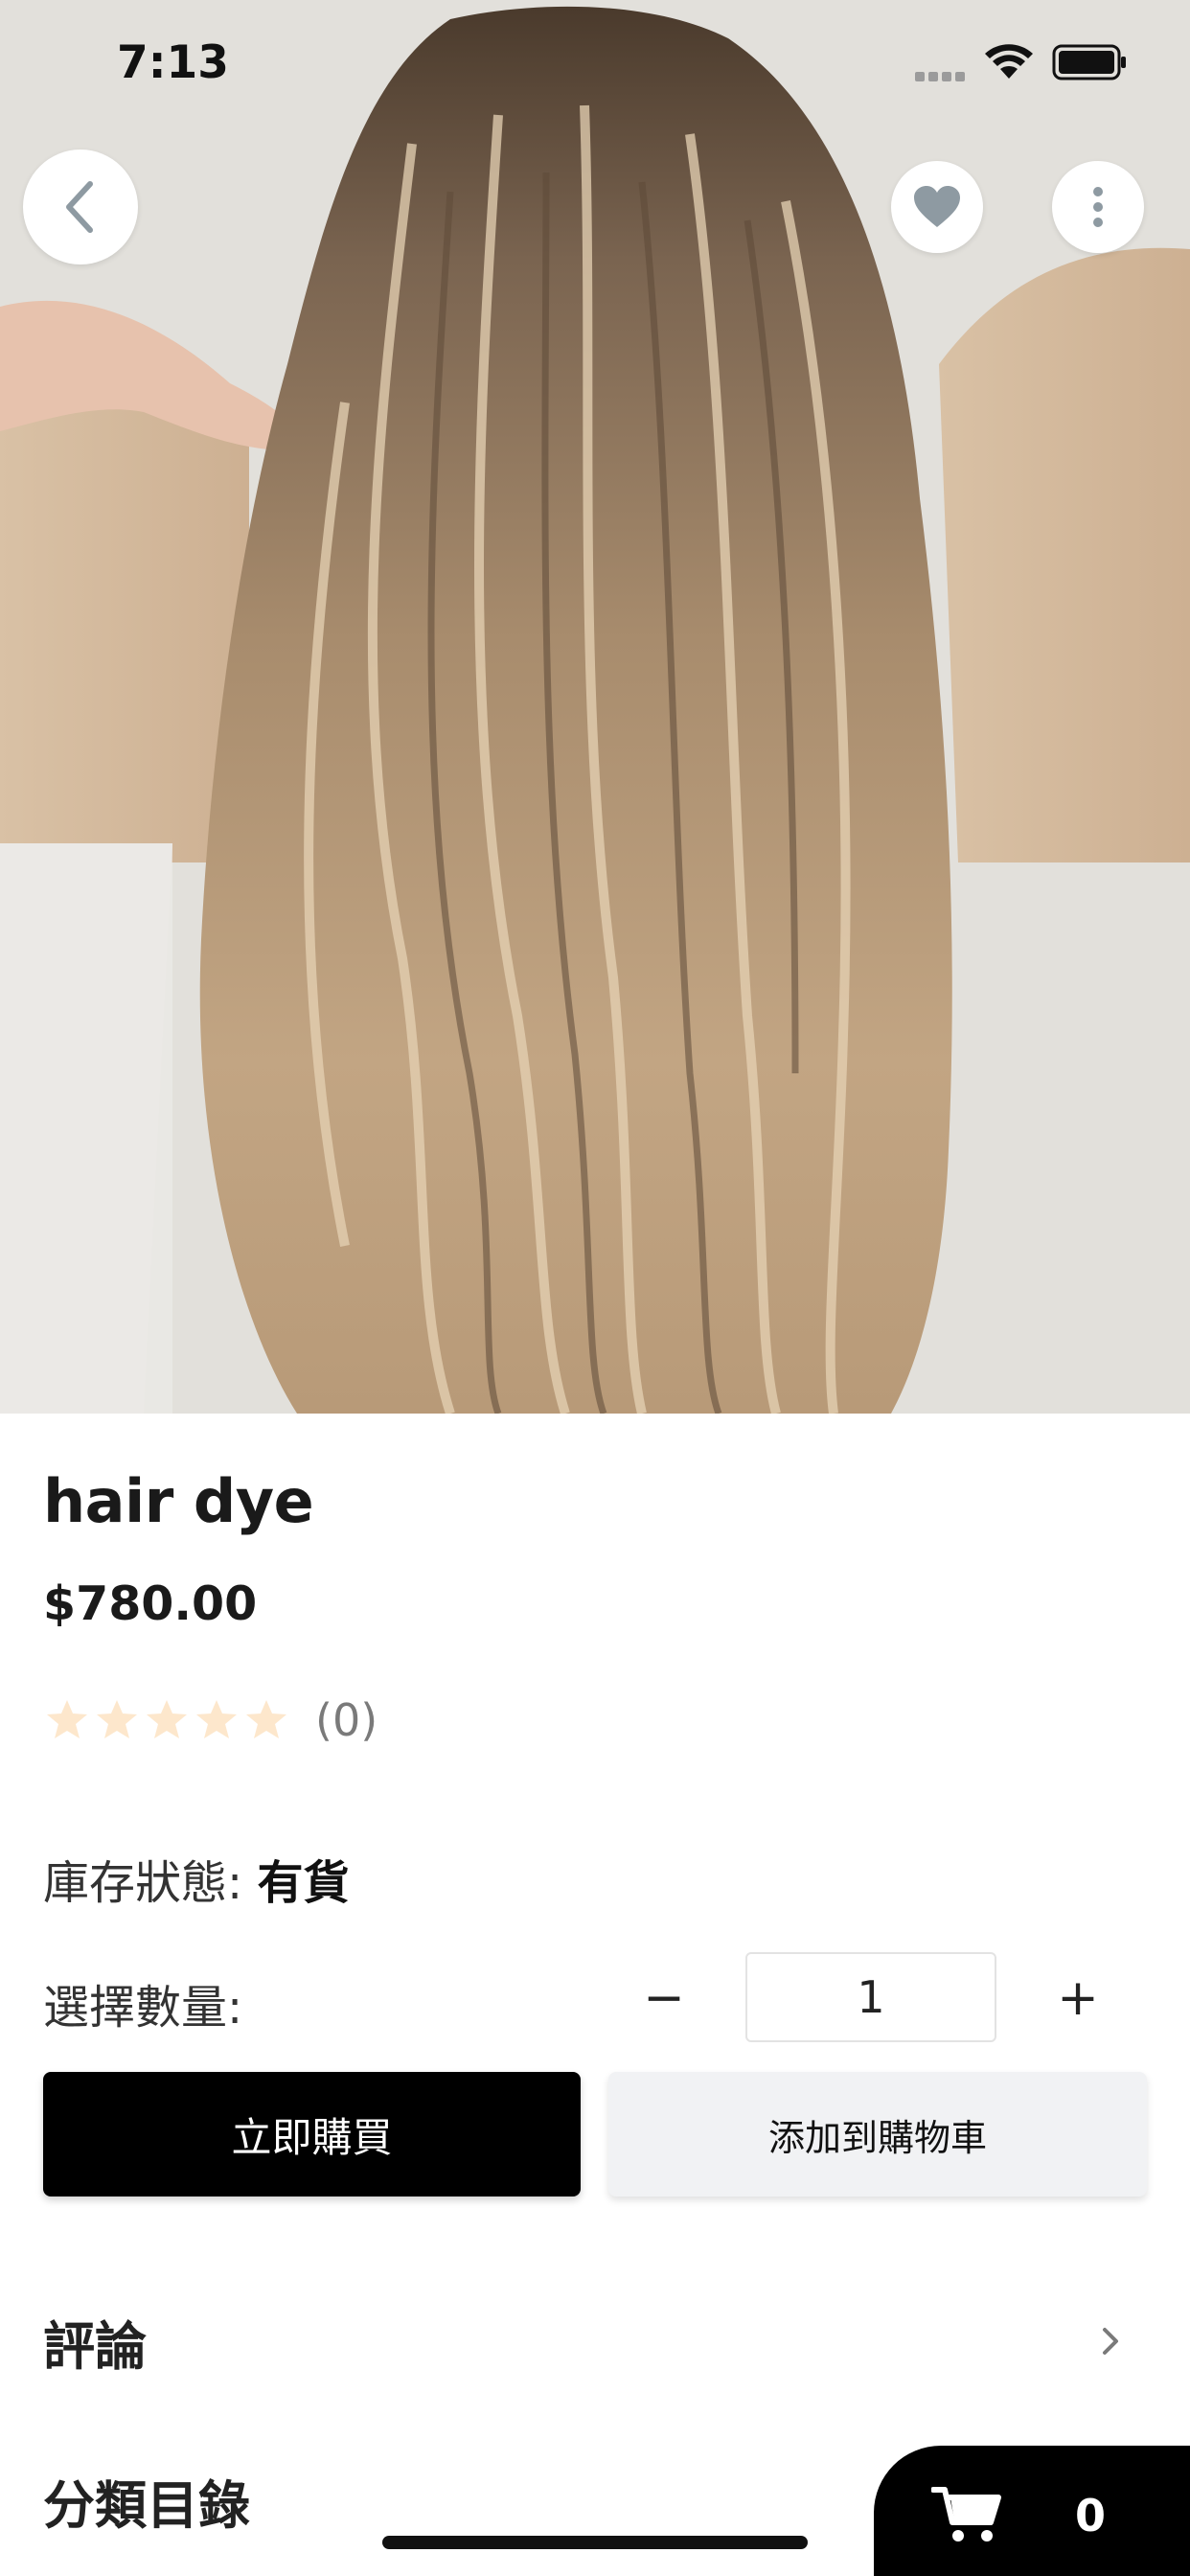 This screenshot has height=2576, width=1190. I want to click on rating-row: (0), so click(210, 1720).